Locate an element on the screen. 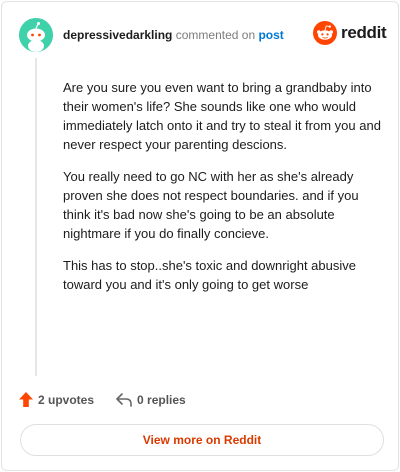  view-more-button: View more on Reddit is located at coordinates (202, 440).